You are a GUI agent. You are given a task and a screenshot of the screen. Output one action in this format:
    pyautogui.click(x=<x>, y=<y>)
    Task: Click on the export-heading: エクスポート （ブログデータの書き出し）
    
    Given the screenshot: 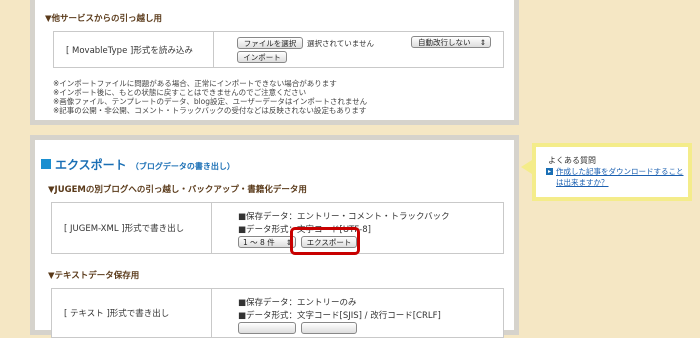 What is the action you would take?
    pyautogui.click(x=145, y=164)
    